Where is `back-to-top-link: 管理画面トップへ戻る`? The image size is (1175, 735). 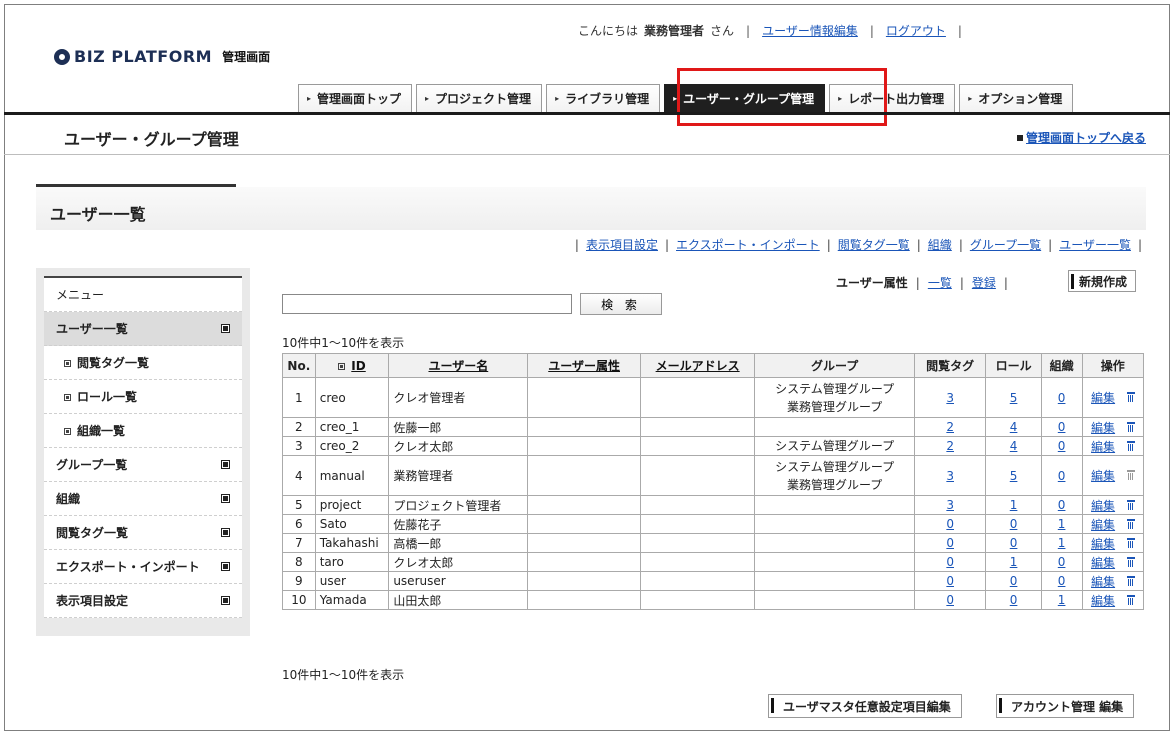
back-to-top-link: 管理画面トップへ戻る is located at coordinates (1081, 137).